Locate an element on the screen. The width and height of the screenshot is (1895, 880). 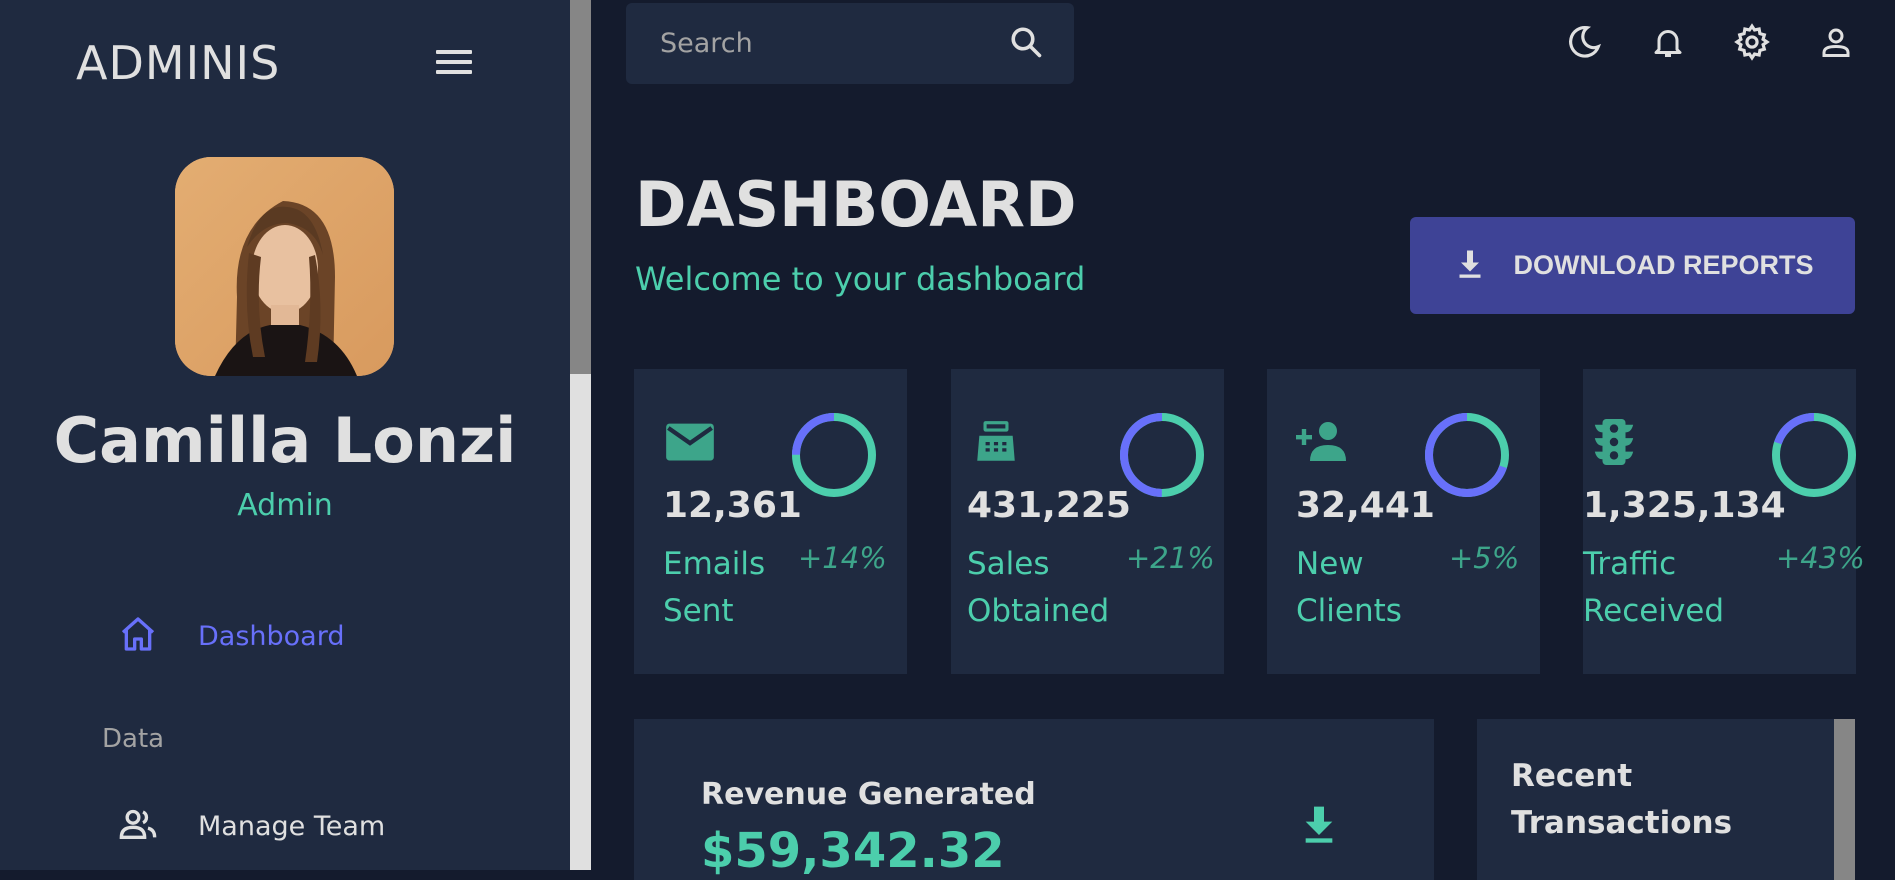
sidebar-scrollbar is located at coordinates (580, 435).